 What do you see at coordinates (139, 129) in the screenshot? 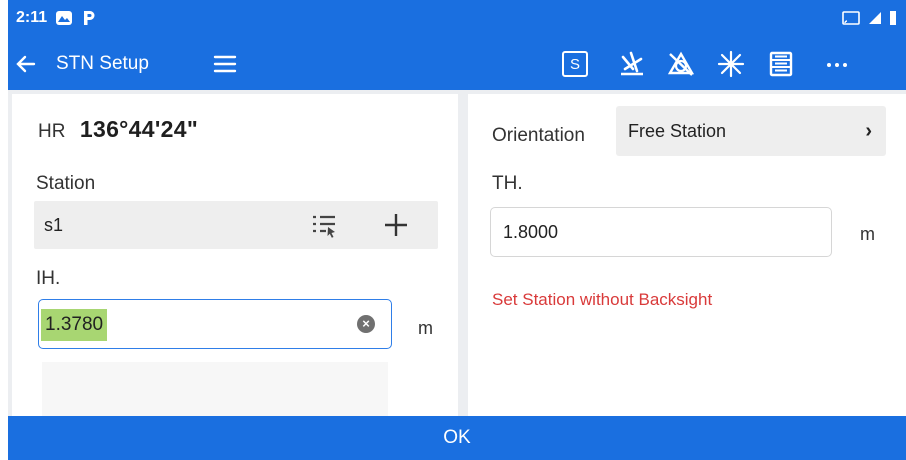
I see `hr-value: 136°44'24"` at bounding box center [139, 129].